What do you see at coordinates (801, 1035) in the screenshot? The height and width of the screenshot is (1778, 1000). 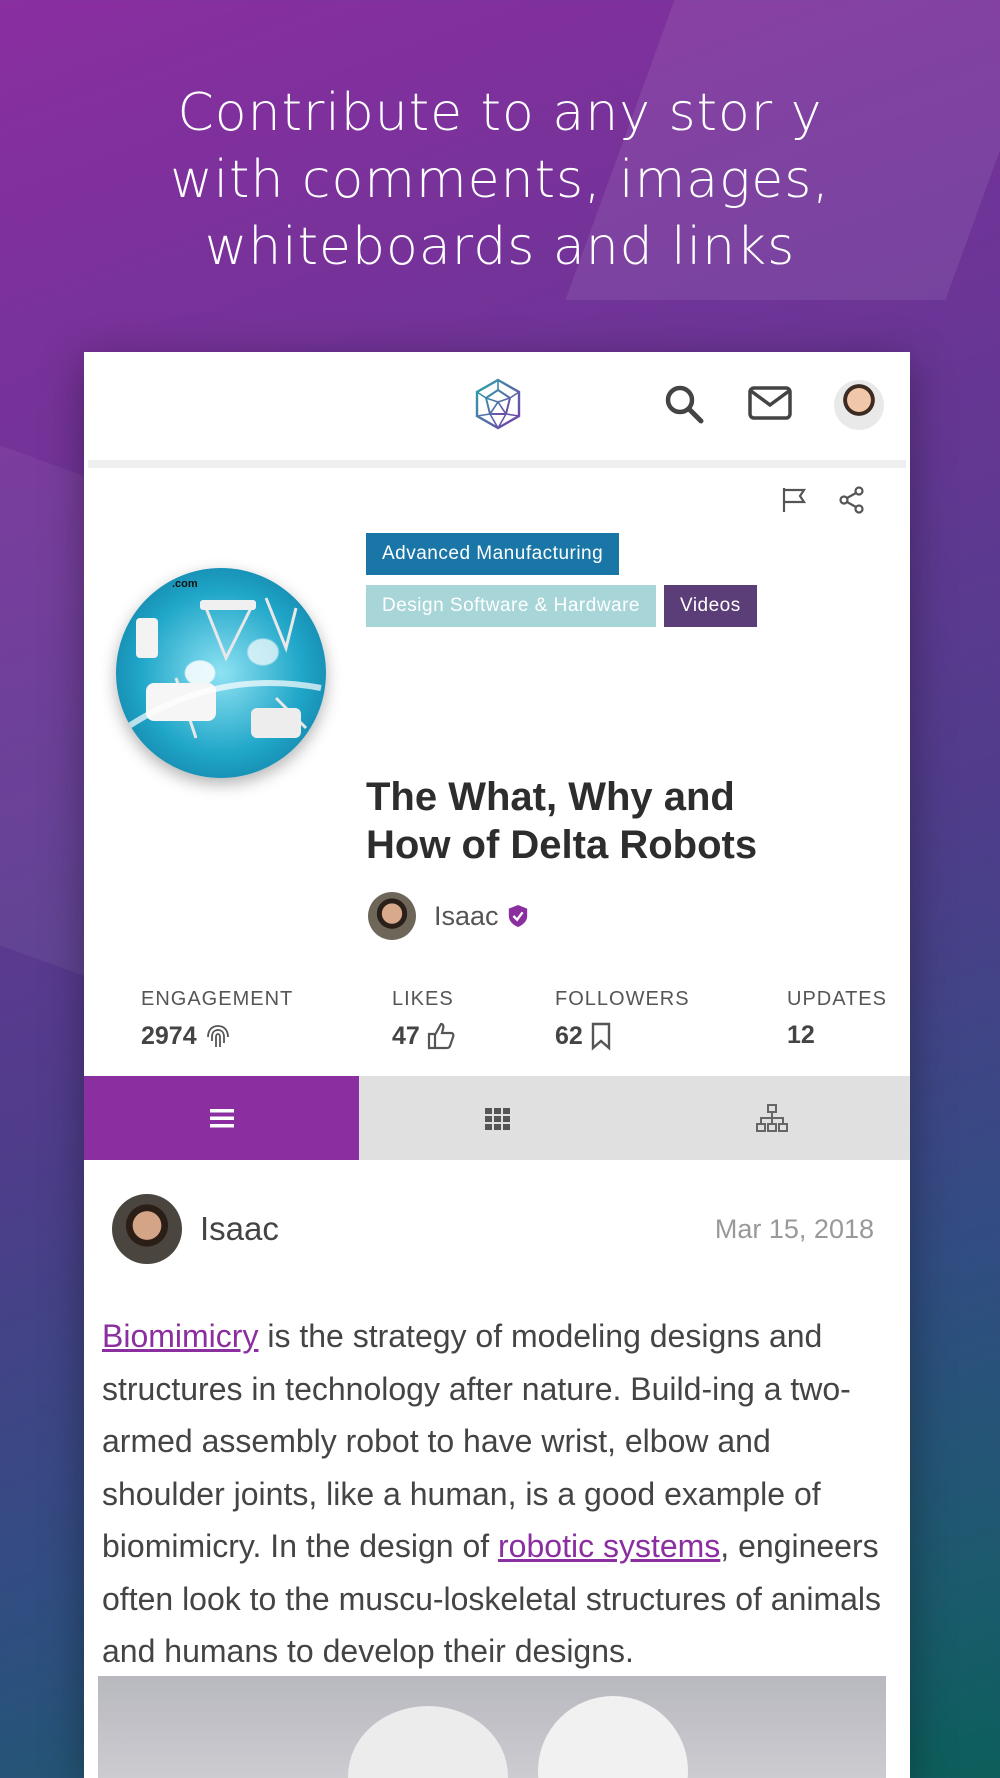 I see `updates-count: 12` at bounding box center [801, 1035].